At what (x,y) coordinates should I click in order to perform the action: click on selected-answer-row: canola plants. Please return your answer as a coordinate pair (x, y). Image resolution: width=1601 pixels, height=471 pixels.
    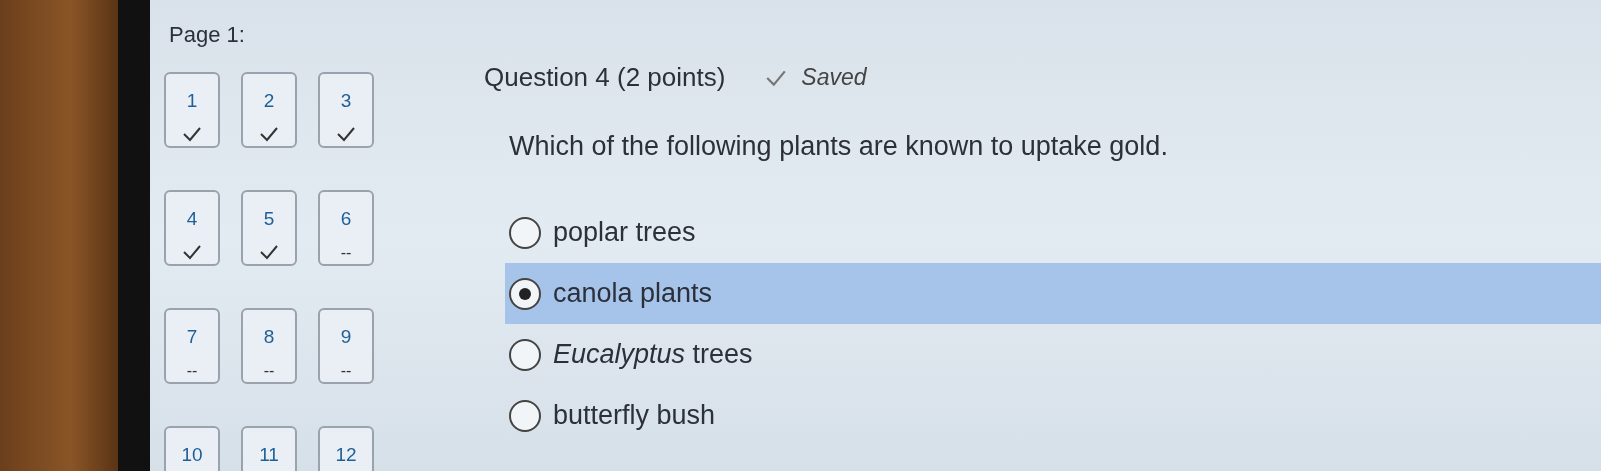
    Looking at the image, I should click on (1053, 293).